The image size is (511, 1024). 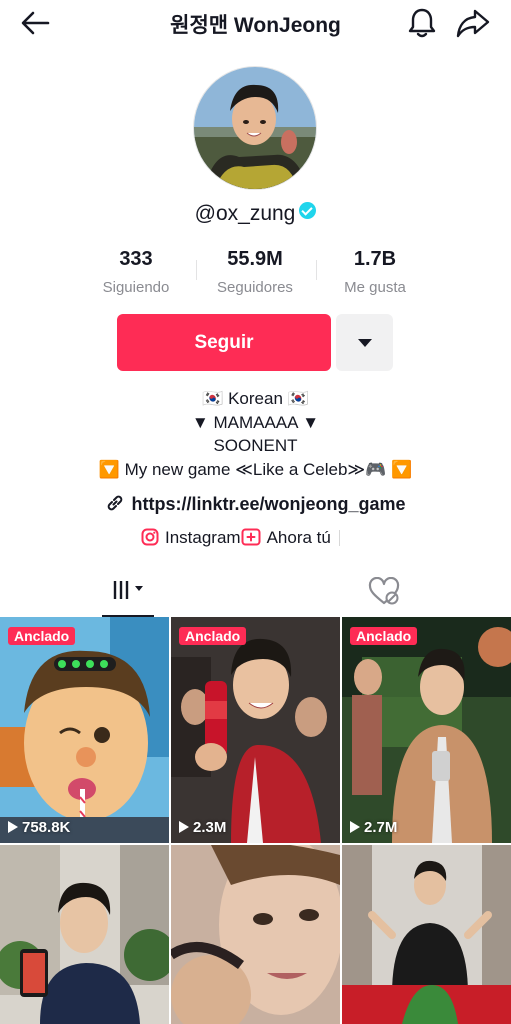 What do you see at coordinates (422, 23) in the screenshot?
I see `bell-icon` at bounding box center [422, 23].